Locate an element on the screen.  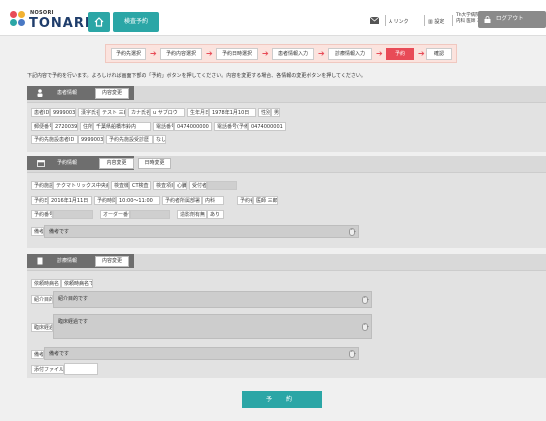
kanji-name-value: テスト 三郎 is located at coordinates (112, 112).